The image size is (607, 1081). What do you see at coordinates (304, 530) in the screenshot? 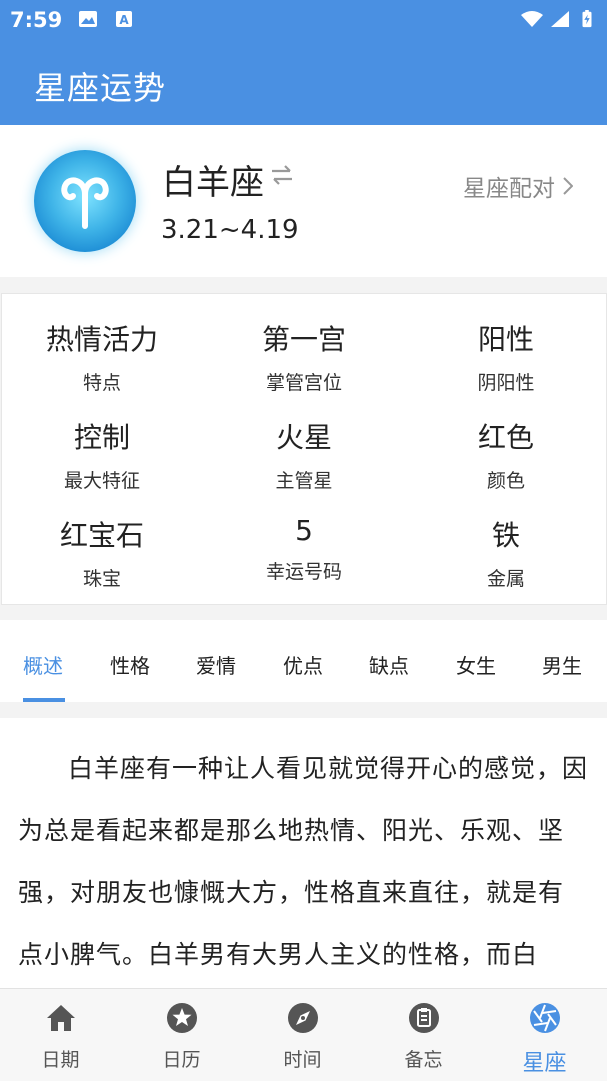
I see `attribute-value: 5` at bounding box center [304, 530].